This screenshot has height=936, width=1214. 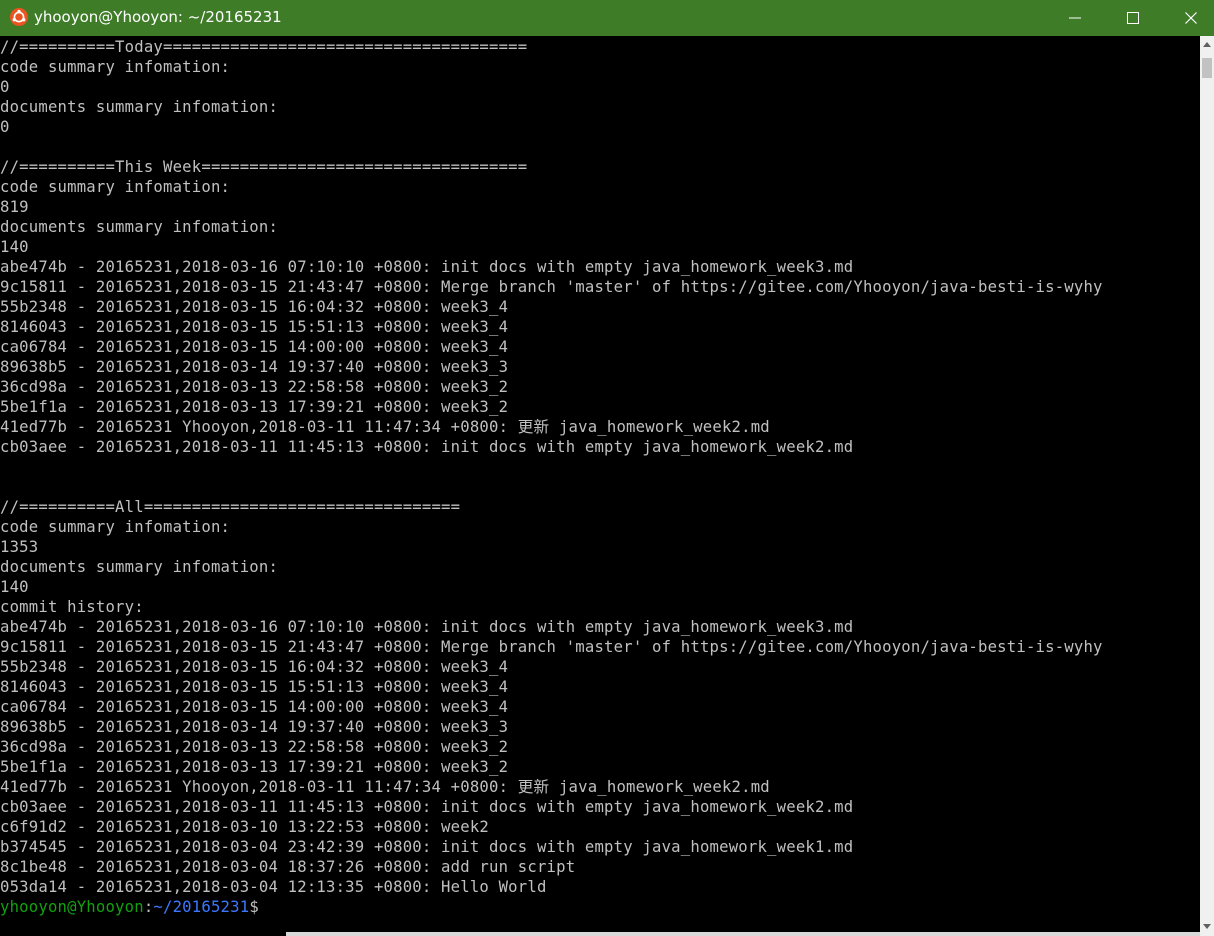 I want to click on title-bar: yhooyon@Yhooyon: ~/20165231, so click(x=607, y=18).